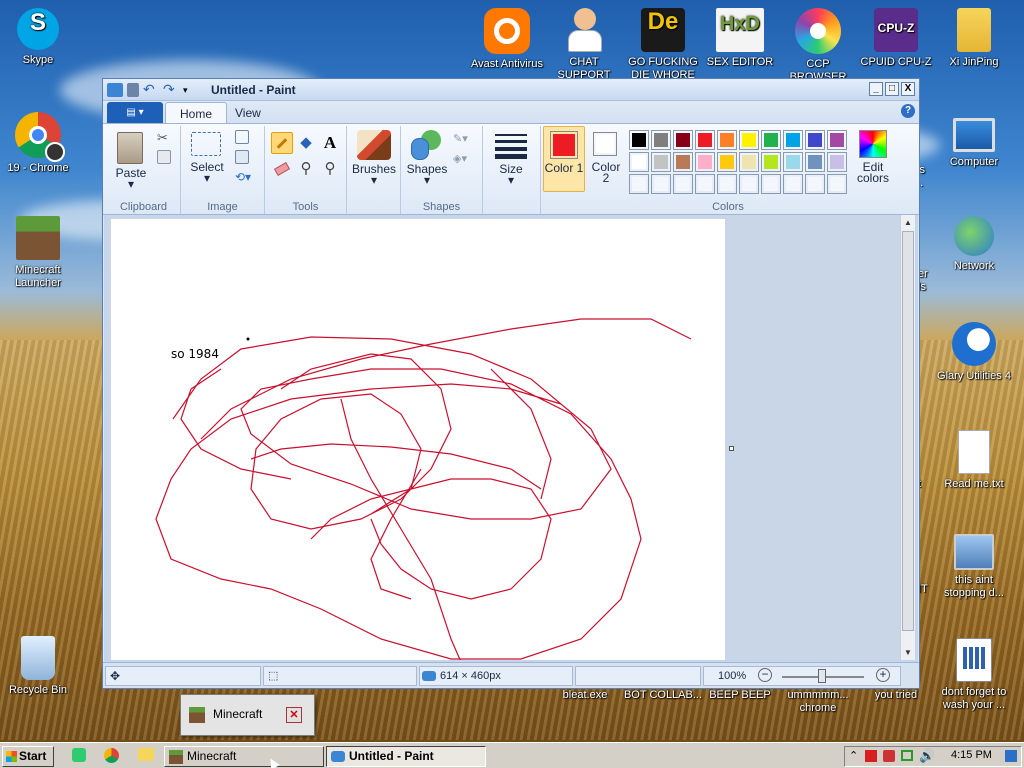 The height and width of the screenshot is (768, 1024). I want to click on desktop-icon-beep-beep: BEEP BEEP, so click(740, 695).